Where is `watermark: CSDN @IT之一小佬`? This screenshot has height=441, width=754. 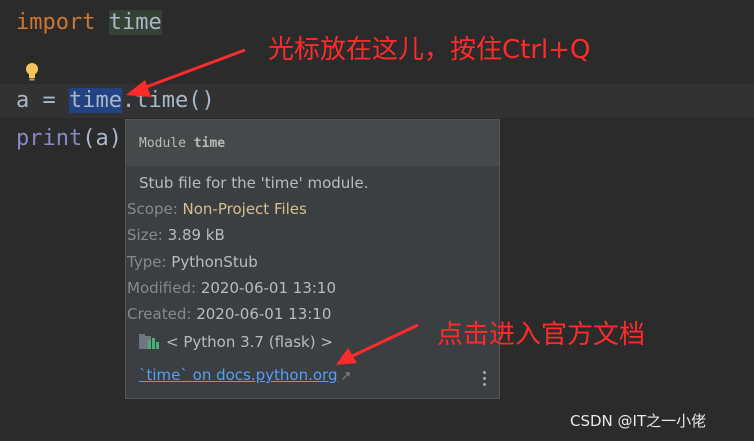 watermark: CSDN @IT之一小佬 is located at coordinates (638, 421).